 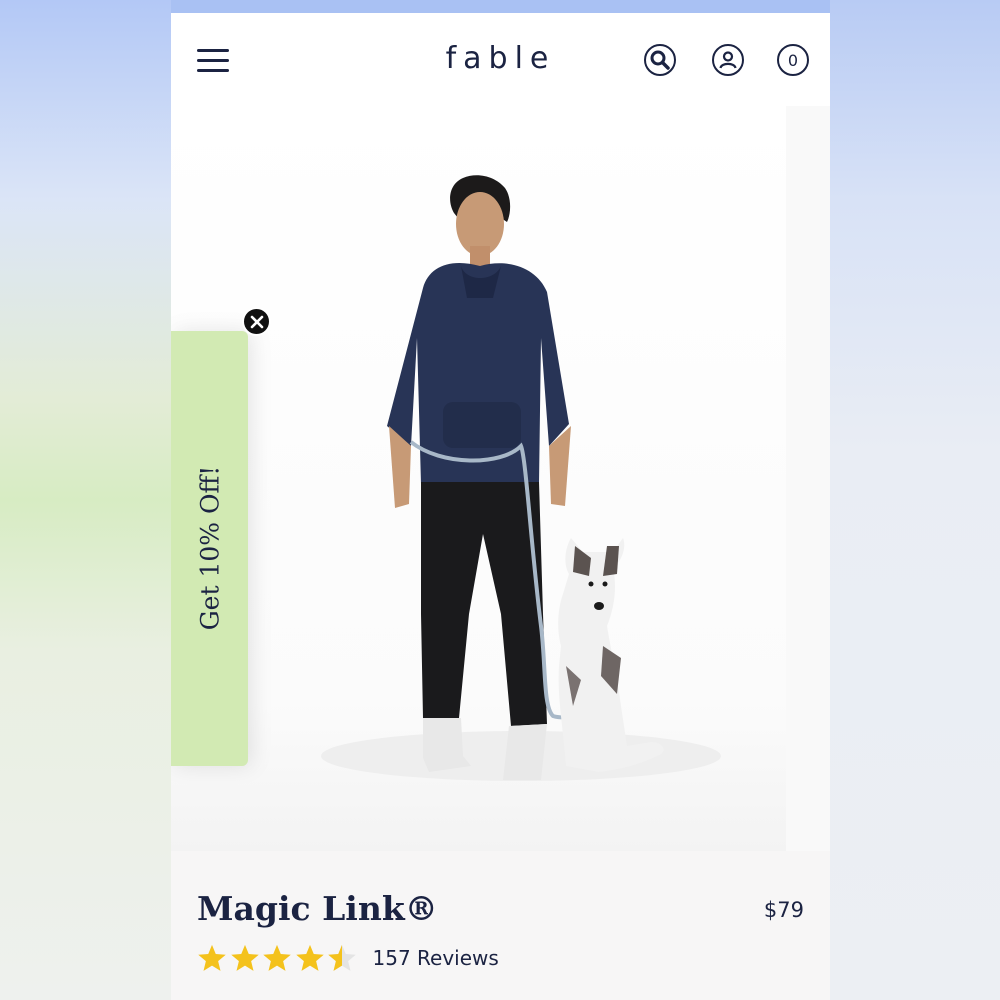 I want to click on half-star-icon, so click(x=342, y=957).